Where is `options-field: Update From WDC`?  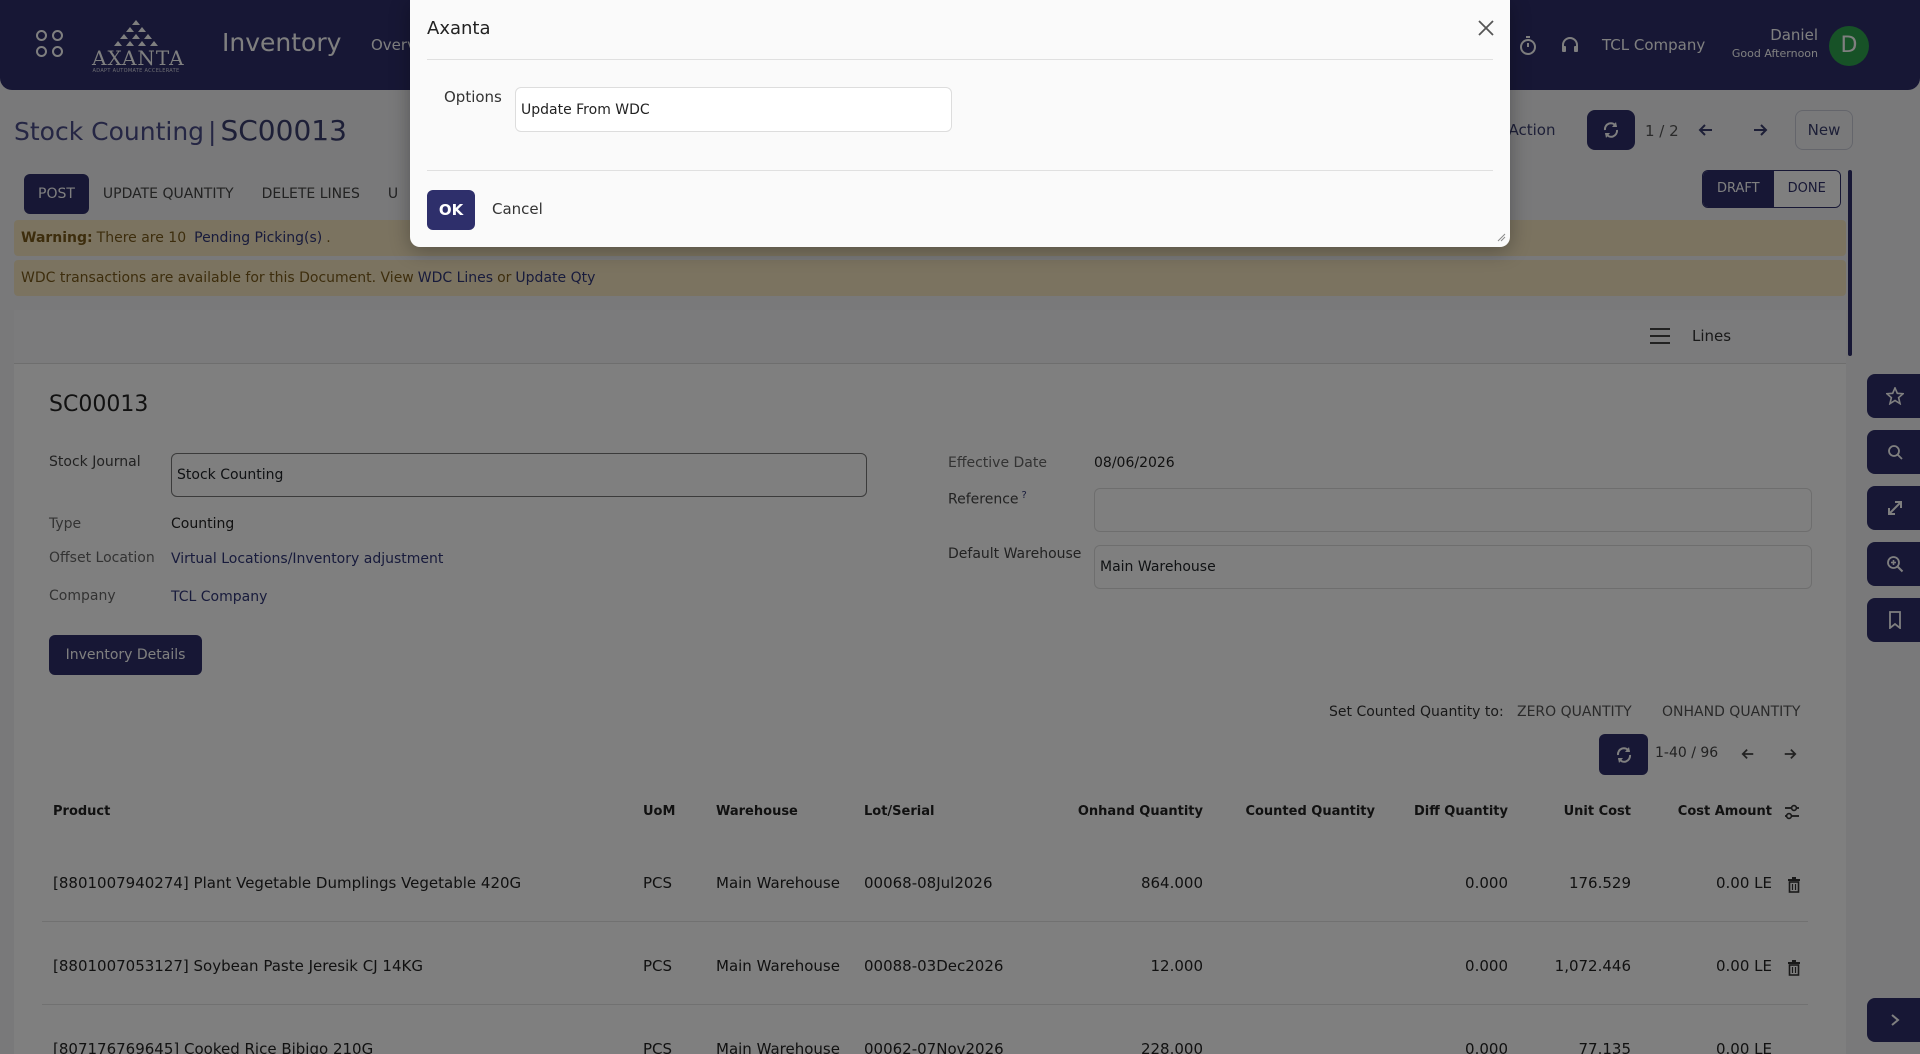
options-field: Update From WDC is located at coordinates (733, 109).